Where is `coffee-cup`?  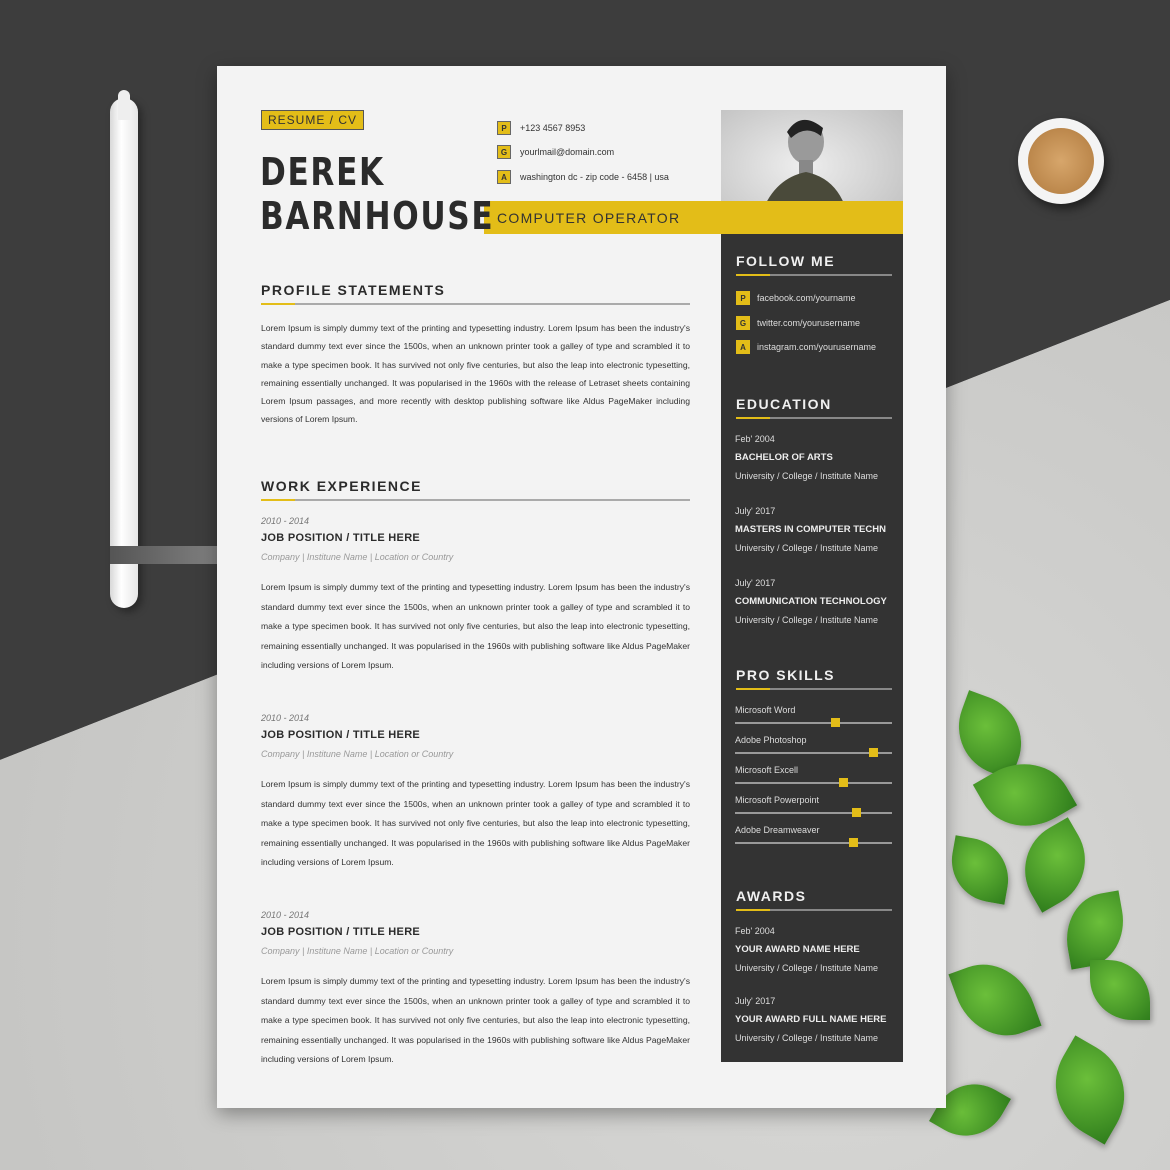 coffee-cup is located at coordinates (1066, 154).